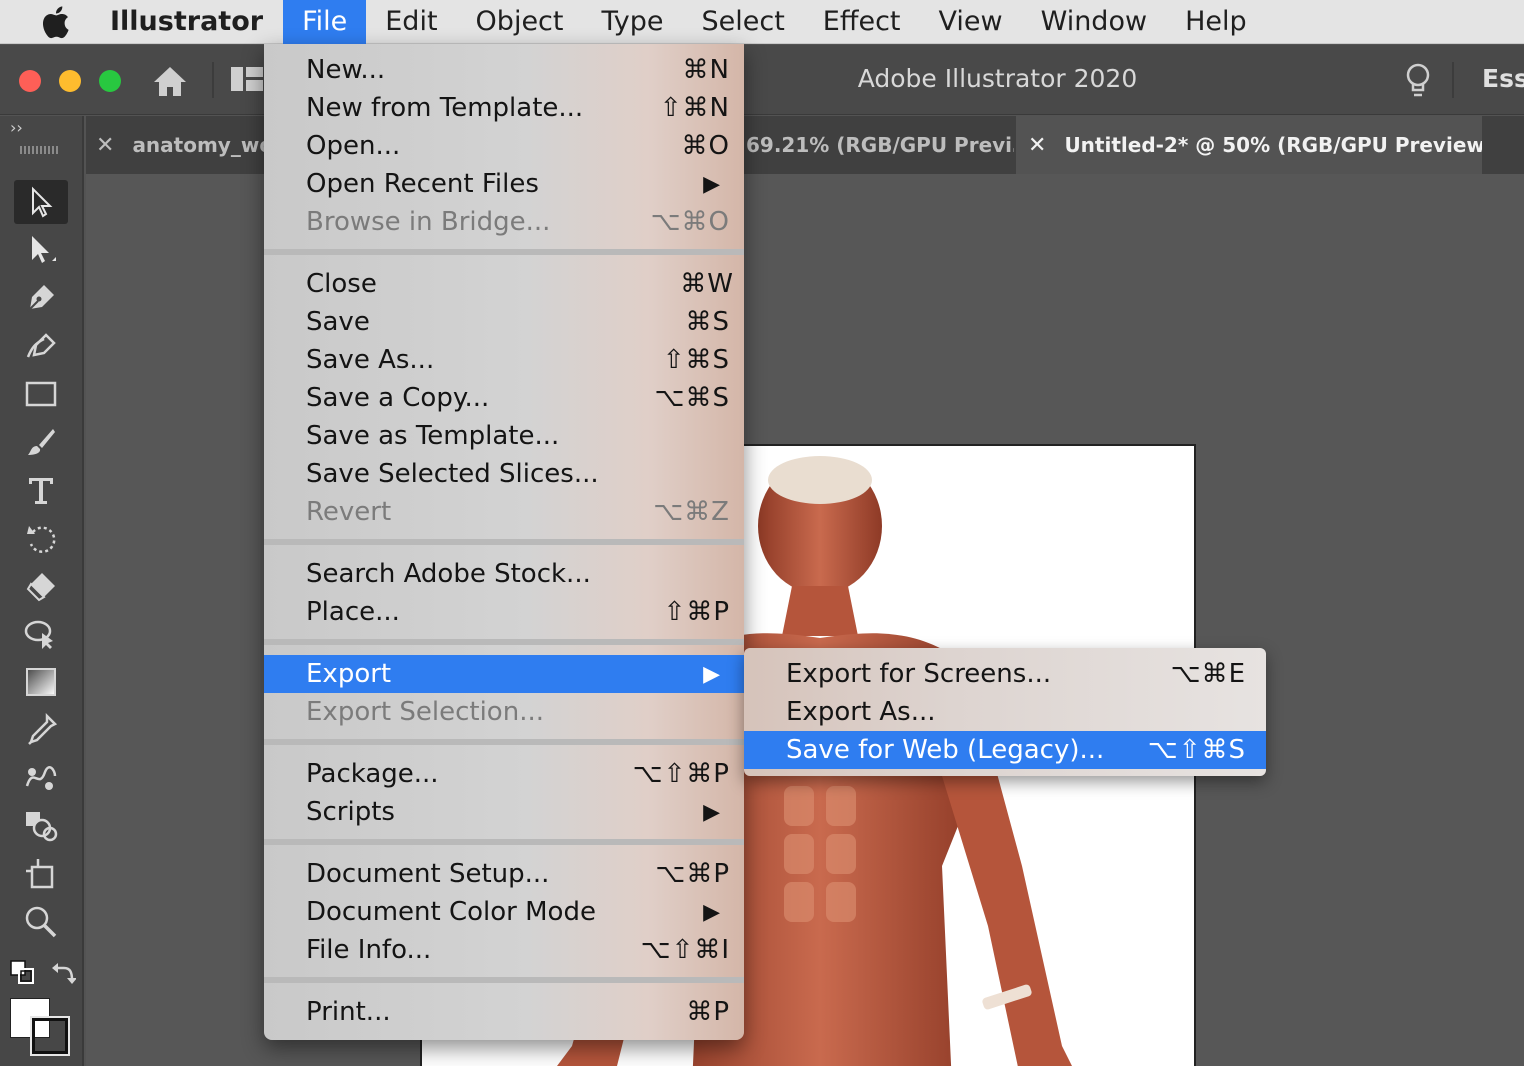 The width and height of the screenshot is (1524, 1066). I want to click on menu-item-place: Place... ⇧⌘P, so click(504, 612).